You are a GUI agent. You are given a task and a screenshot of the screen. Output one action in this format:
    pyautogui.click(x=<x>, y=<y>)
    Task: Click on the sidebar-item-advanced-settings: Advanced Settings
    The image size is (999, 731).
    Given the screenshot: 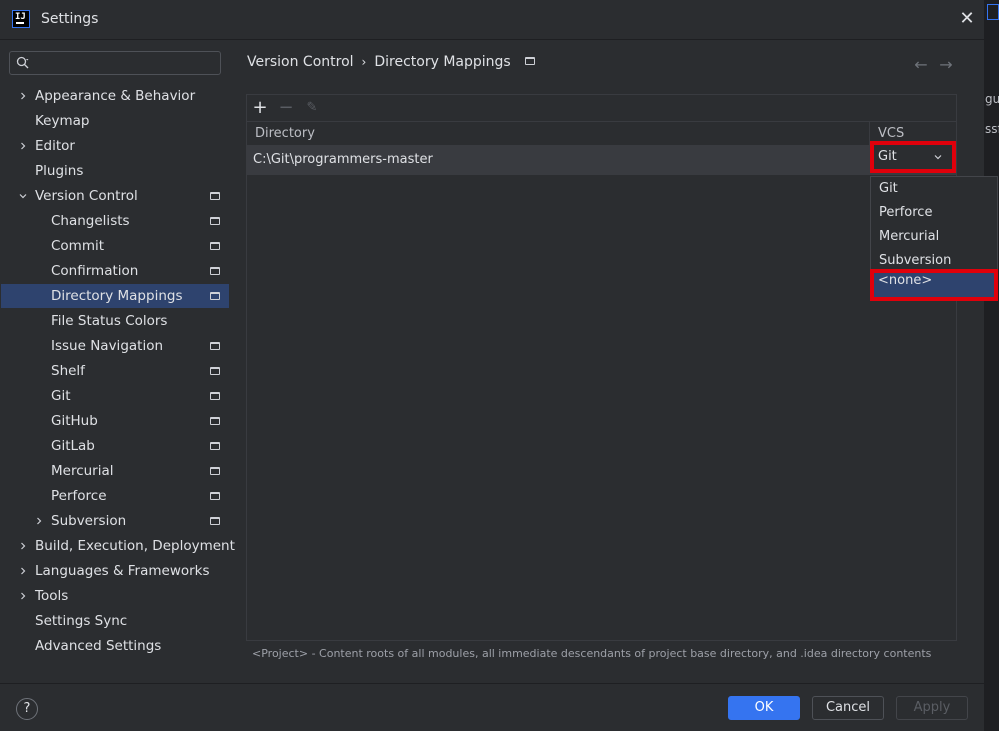 What is the action you would take?
    pyautogui.click(x=115, y=646)
    